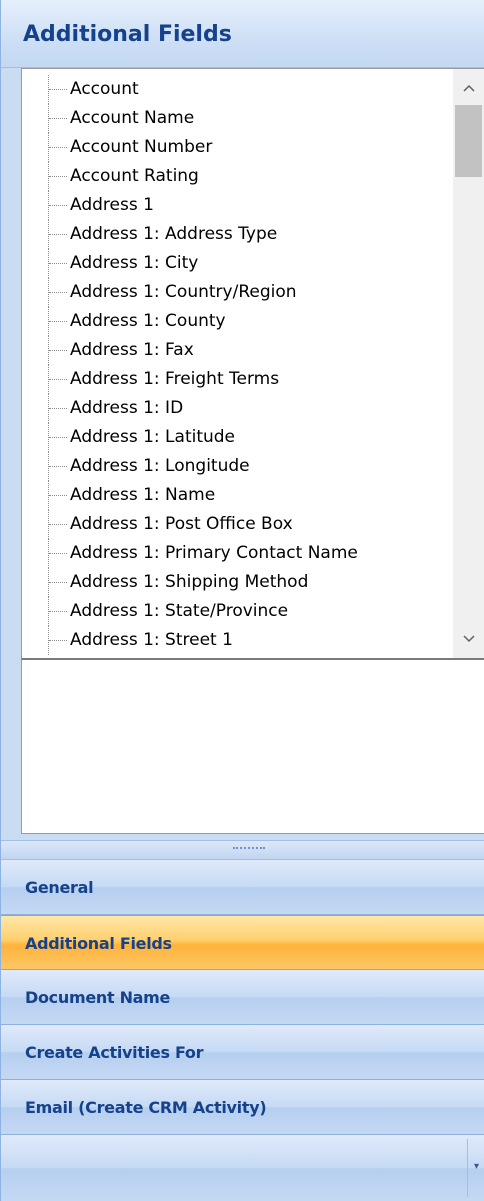 The height and width of the screenshot is (1201, 484). I want to click on tree-item: Address 1: Name, so click(237, 495).